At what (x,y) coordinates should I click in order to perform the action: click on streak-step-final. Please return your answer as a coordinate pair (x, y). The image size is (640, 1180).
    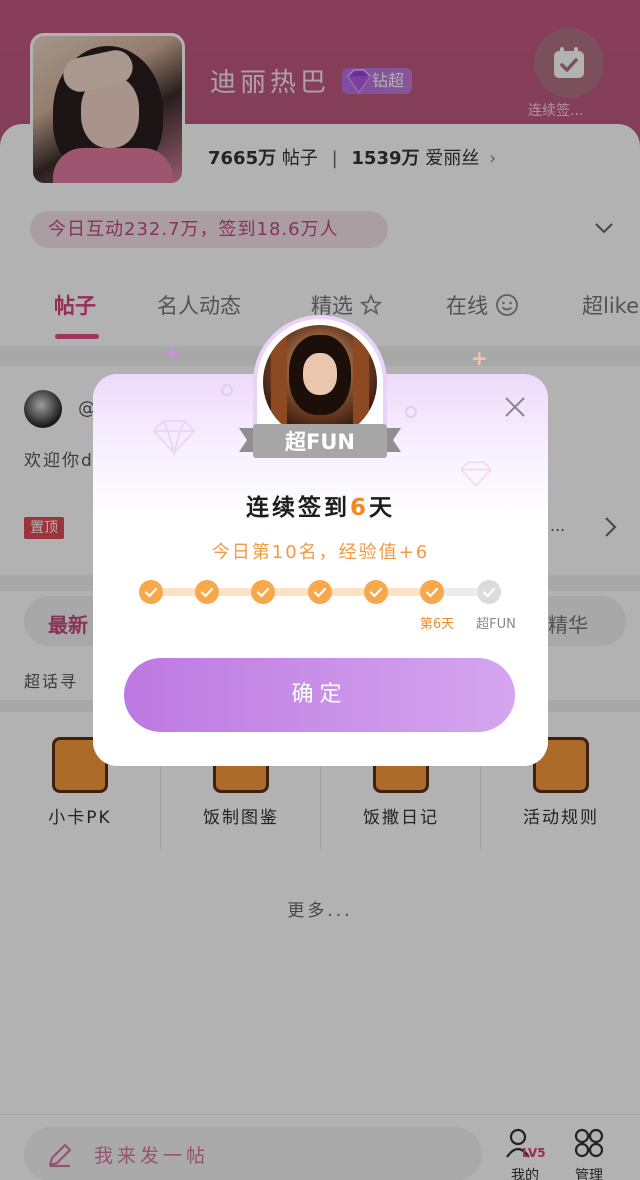
    Looking at the image, I should click on (489, 592).